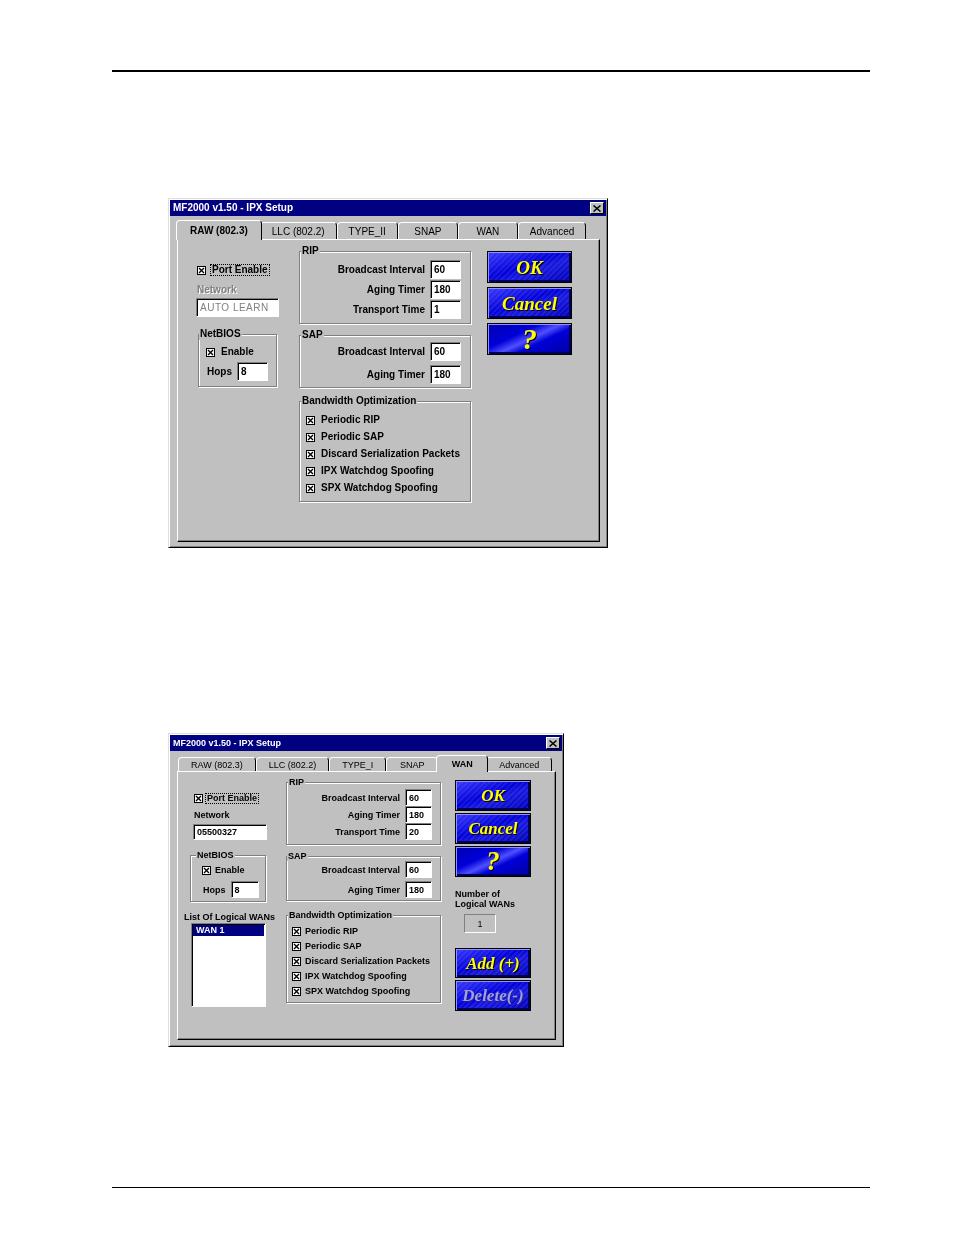 The height and width of the screenshot is (1235, 954). I want to click on wan-list-label: List Of Logical WANs, so click(229, 917).